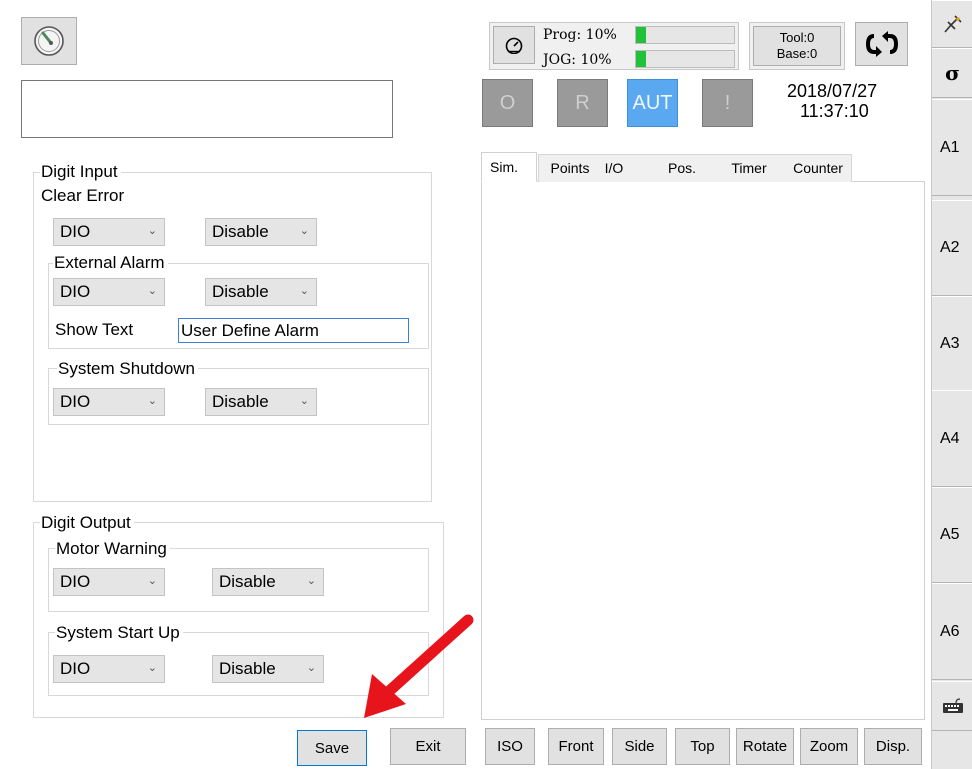 This screenshot has height=769, width=972. What do you see at coordinates (641, 59) in the screenshot?
I see `jog-speed-fill` at bounding box center [641, 59].